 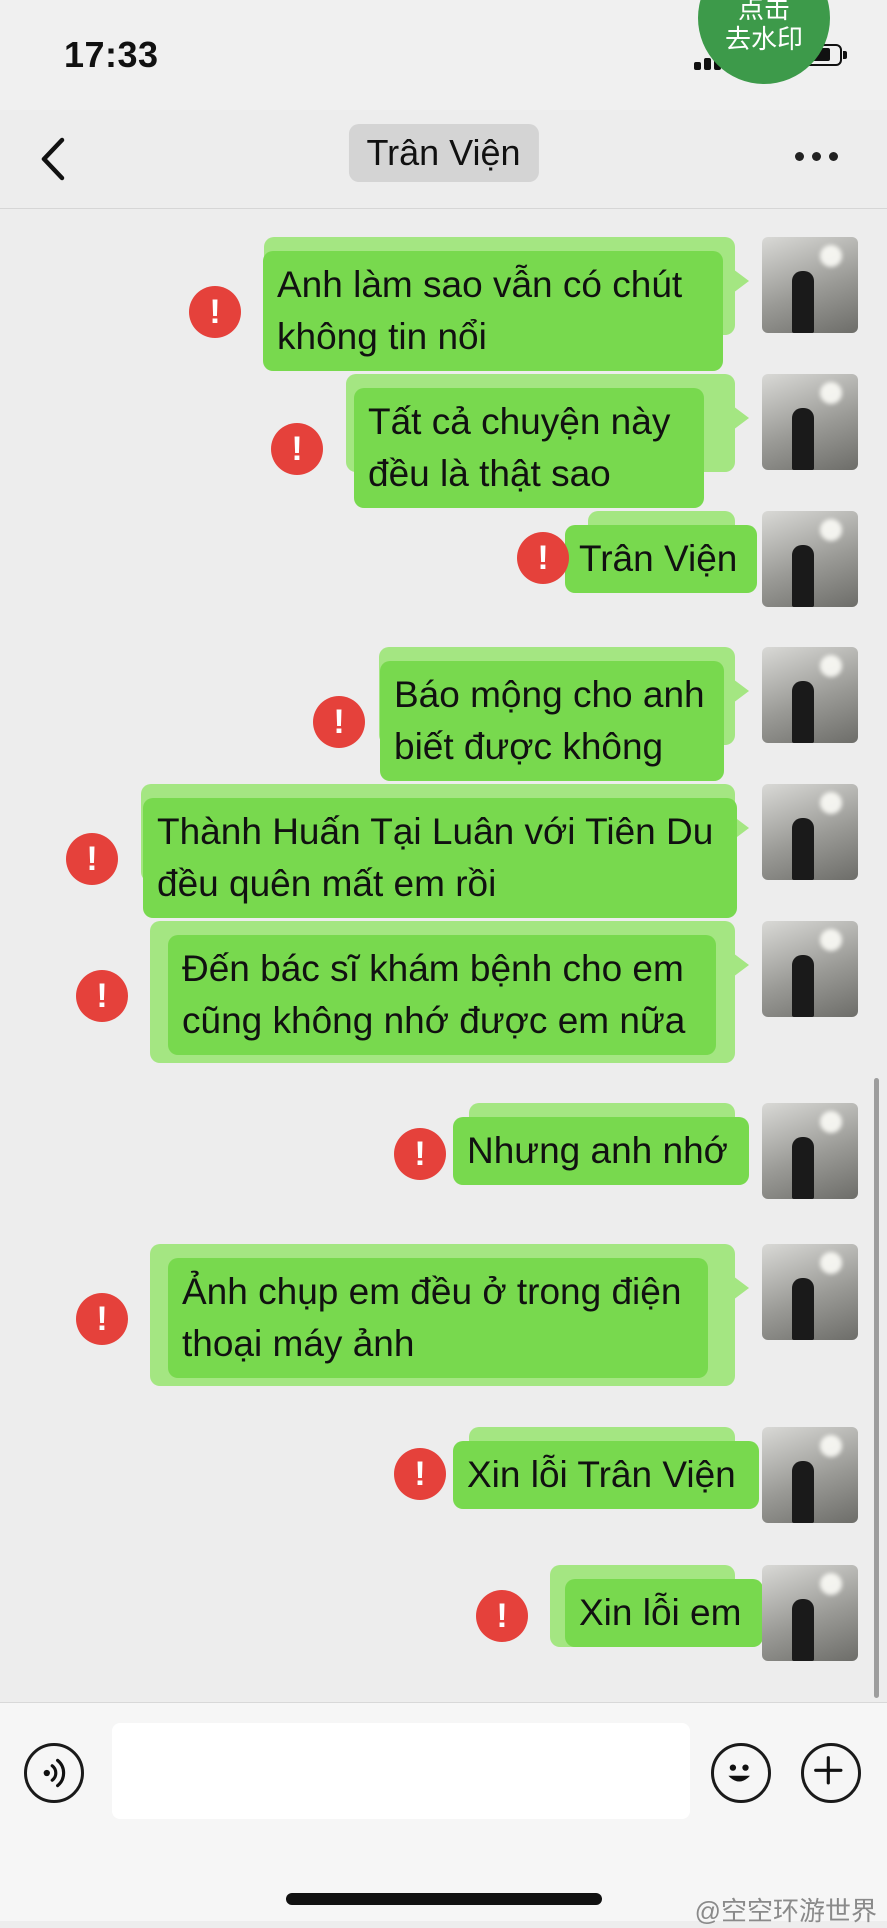 What do you see at coordinates (327, 883) in the screenshot?
I see `message-text: đều quên mất em rồi` at bounding box center [327, 883].